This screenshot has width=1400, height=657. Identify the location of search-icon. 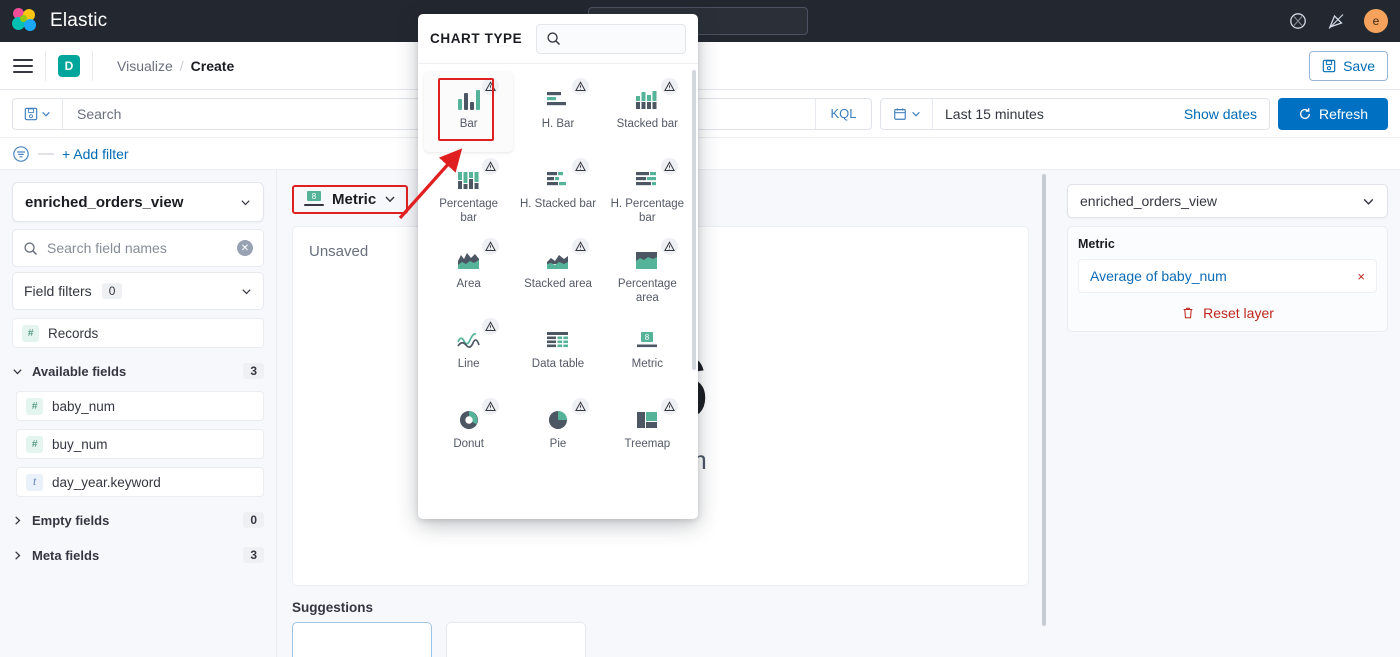
(31, 248).